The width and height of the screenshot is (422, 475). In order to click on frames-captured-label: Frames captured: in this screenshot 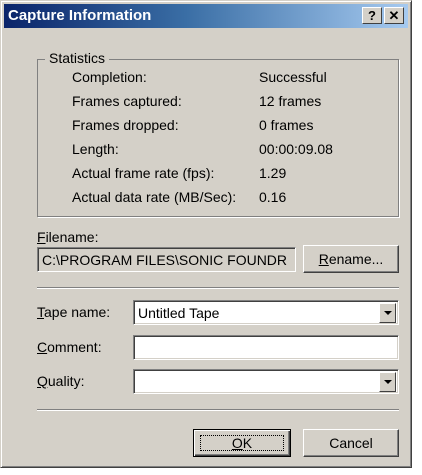, I will do `click(127, 101)`.